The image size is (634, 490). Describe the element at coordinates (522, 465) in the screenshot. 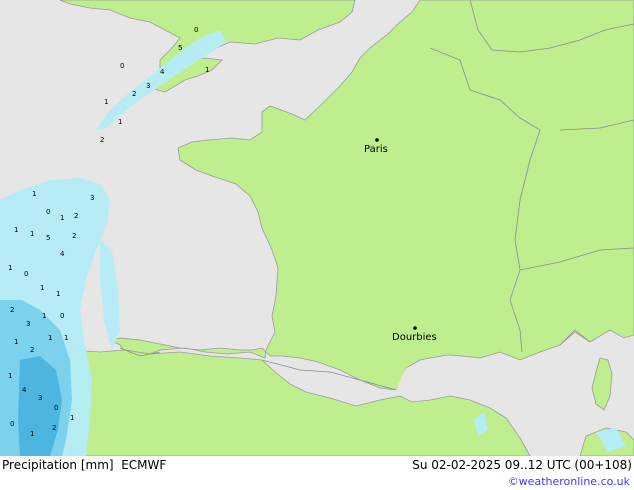

I see `valid-time: Su 02-02-2025 09..12 UTC (00+108)` at that location.